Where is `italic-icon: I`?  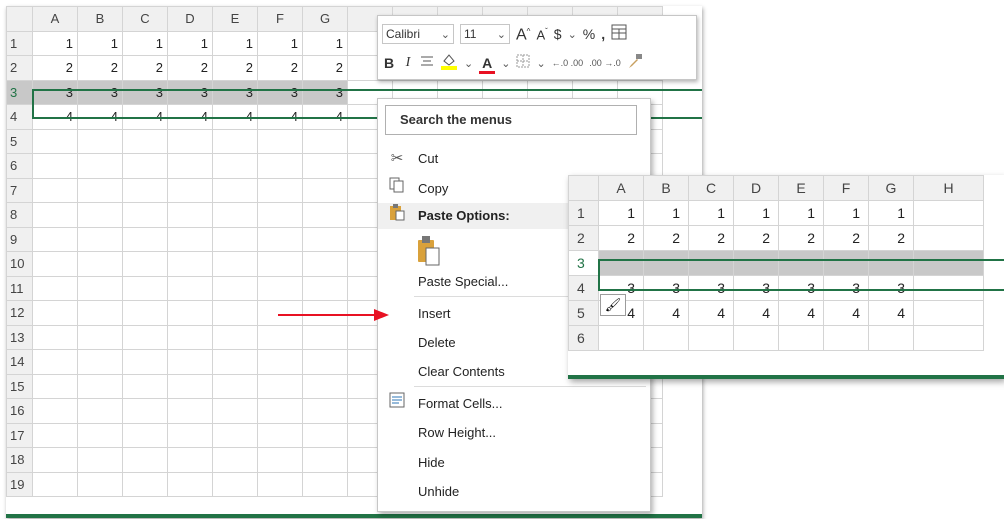
italic-icon: I is located at coordinates (408, 63).